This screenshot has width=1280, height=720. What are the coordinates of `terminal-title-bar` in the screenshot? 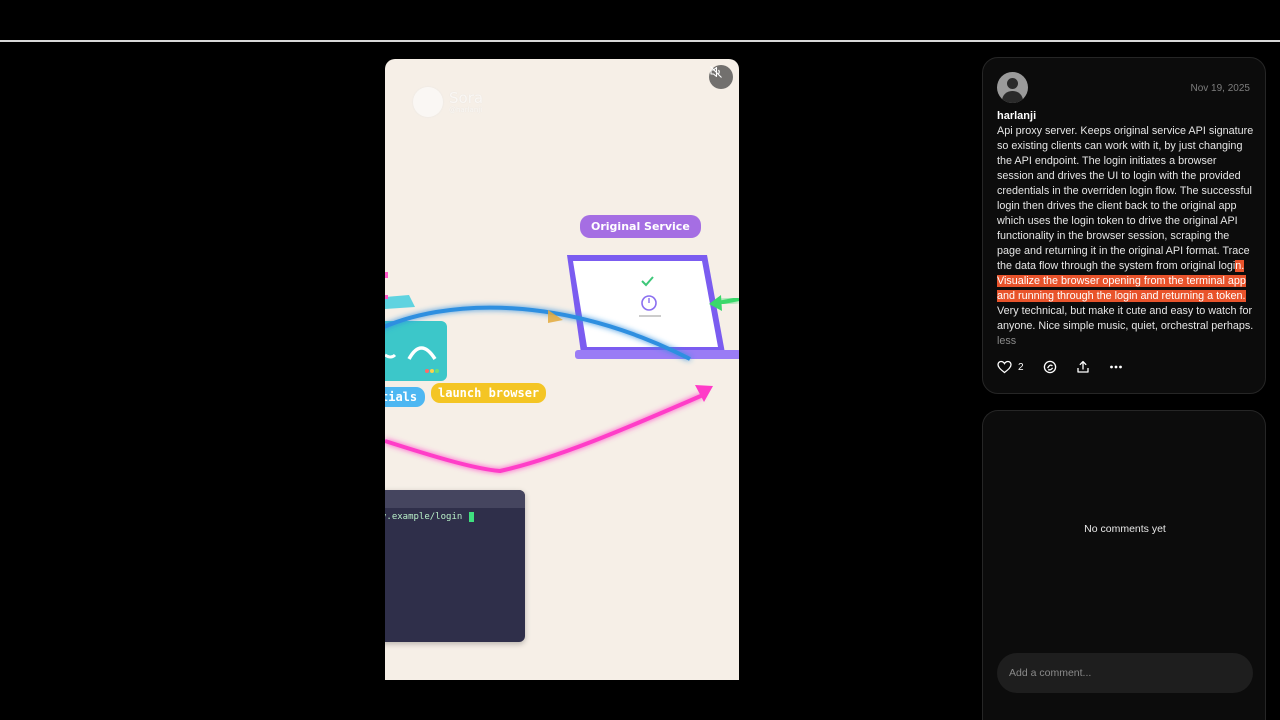 It's located at (455, 499).